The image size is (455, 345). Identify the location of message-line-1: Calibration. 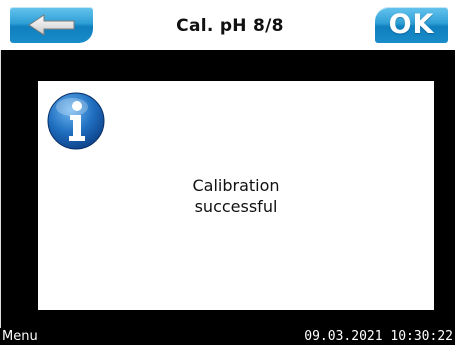
(236, 185).